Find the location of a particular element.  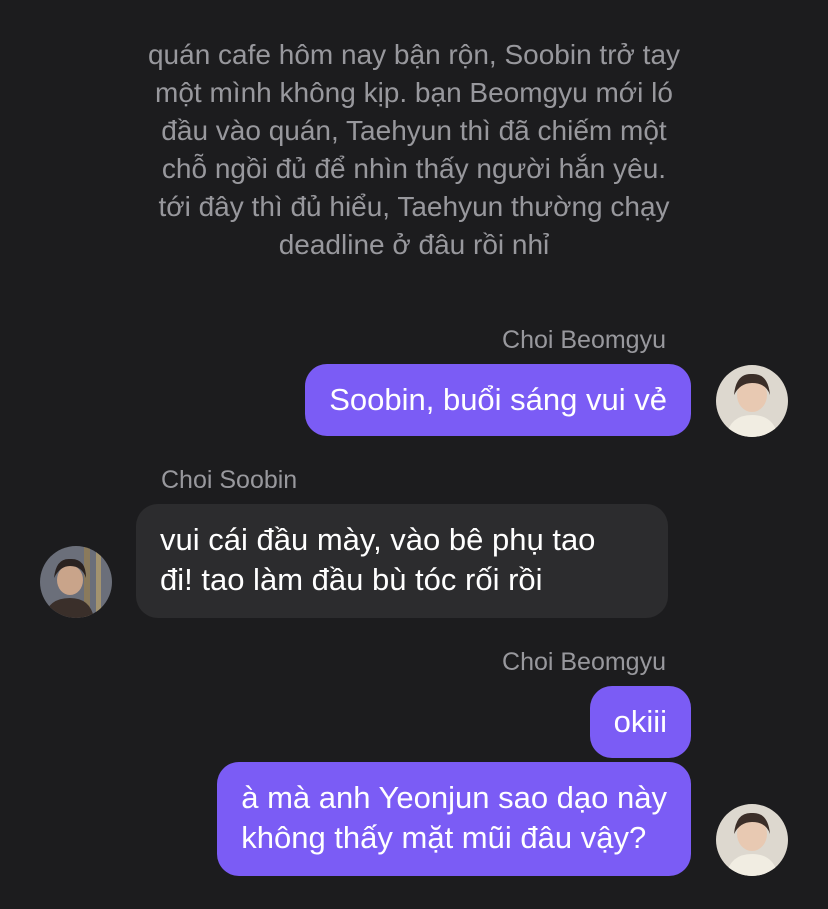

sender-name-soobin: Choi Soobin is located at coordinates (229, 480).